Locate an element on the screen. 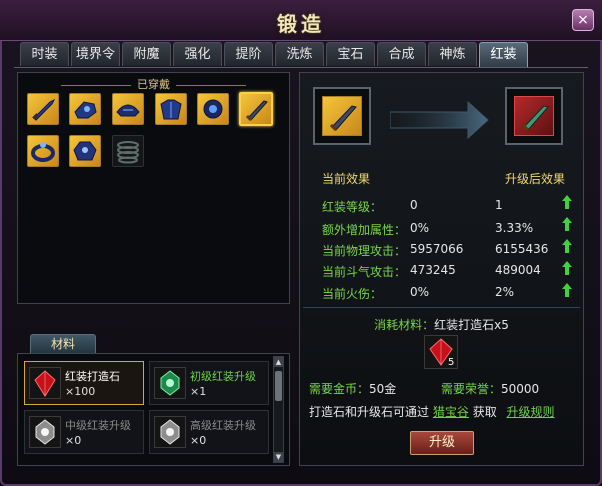  materials-scrollbar: ▲ ▼ is located at coordinates (278, 409).